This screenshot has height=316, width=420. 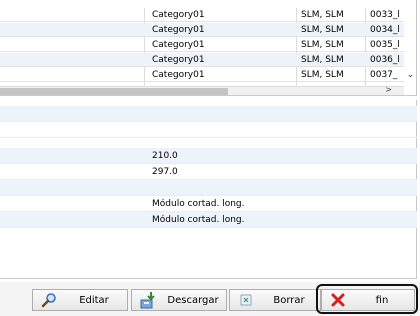 What do you see at coordinates (388, 89) in the screenshot?
I see `scroll-right-arrow: >` at bounding box center [388, 89].